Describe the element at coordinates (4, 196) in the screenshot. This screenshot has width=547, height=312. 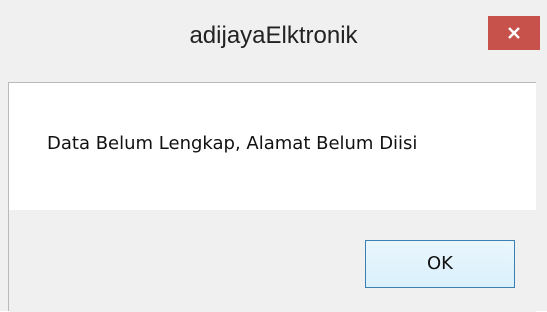
I see `window-frame-left` at that location.